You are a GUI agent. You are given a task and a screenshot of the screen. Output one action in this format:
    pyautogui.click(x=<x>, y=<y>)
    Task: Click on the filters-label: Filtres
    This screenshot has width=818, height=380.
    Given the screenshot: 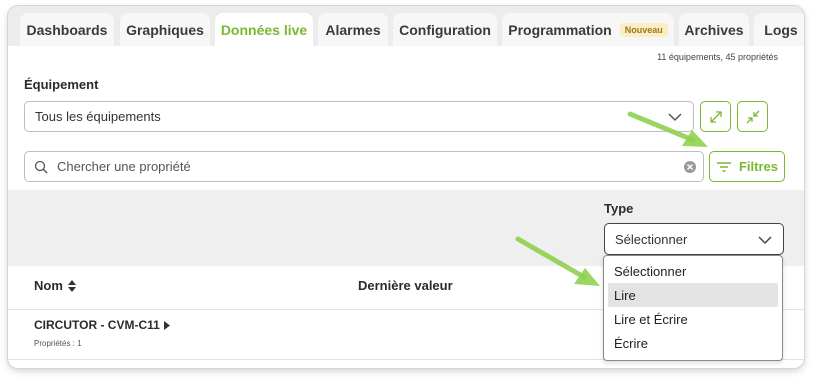 What is the action you would take?
    pyautogui.click(x=758, y=166)
    